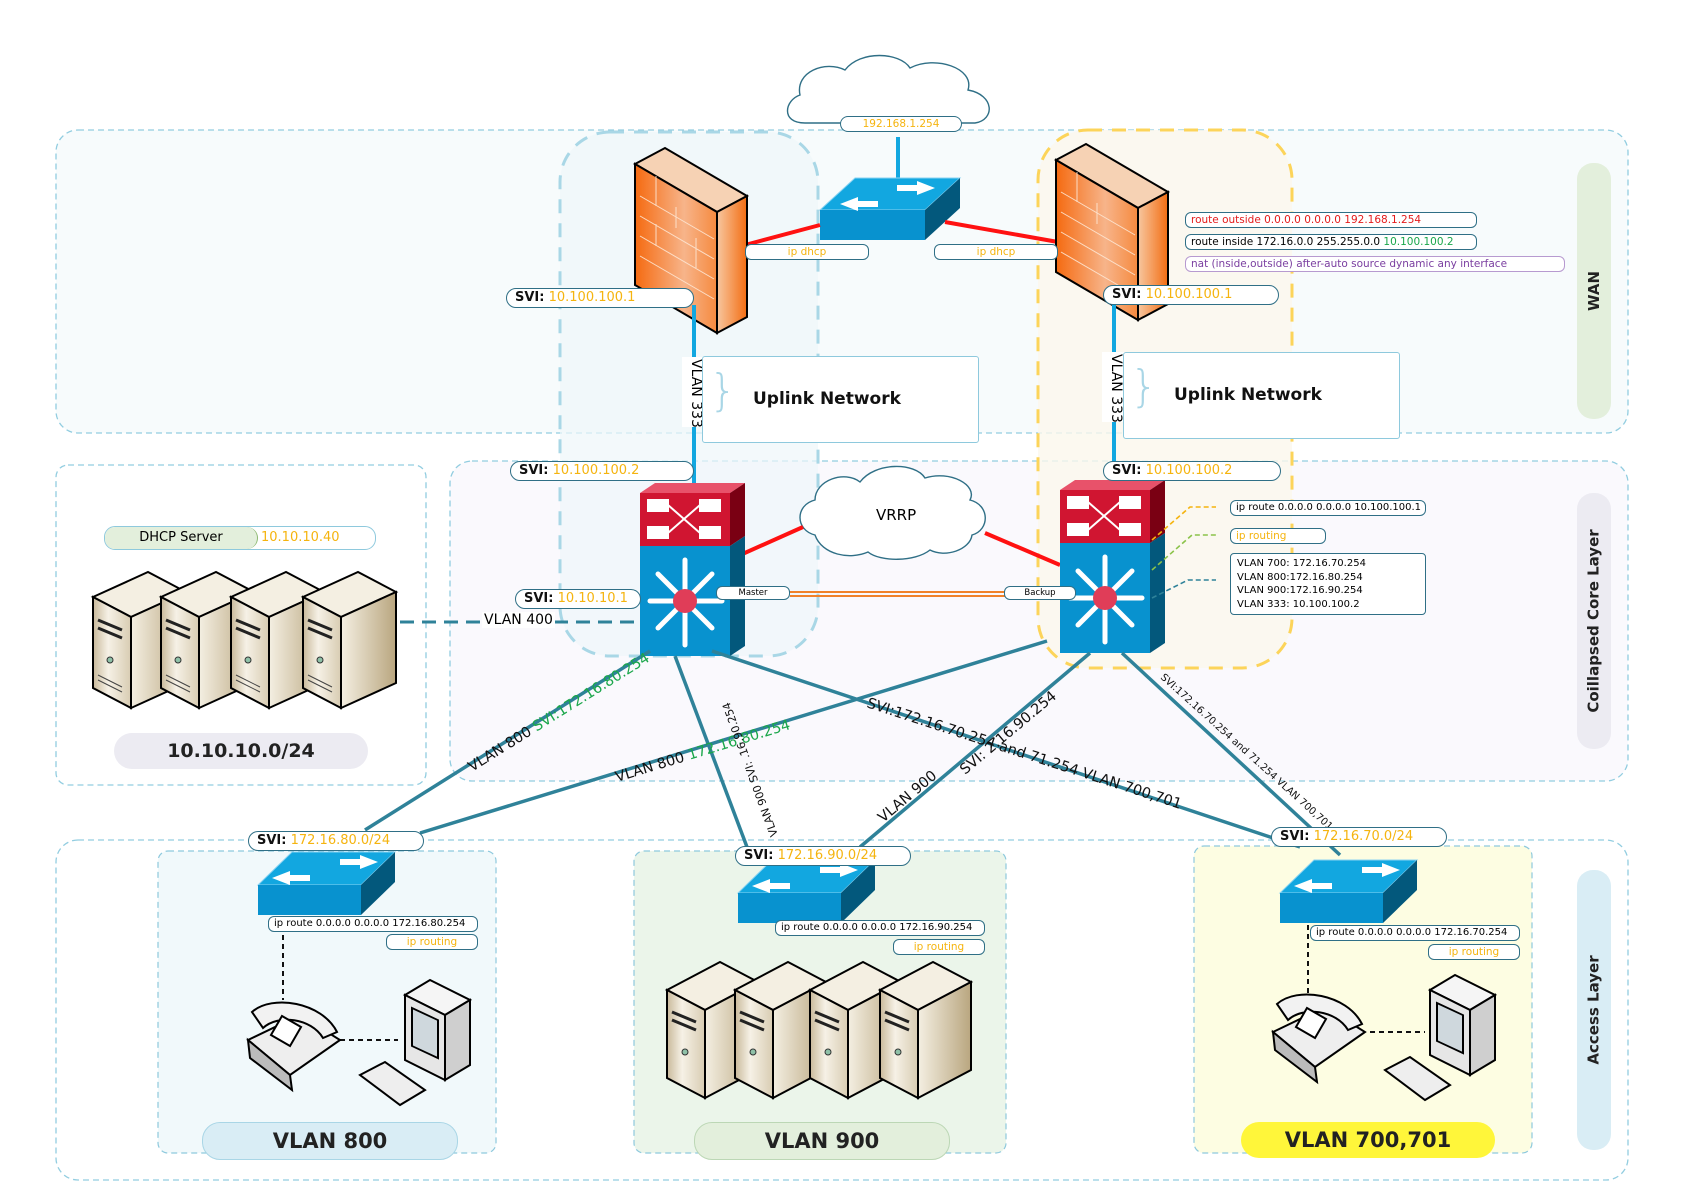 The image size is (1686, 1189). Describe the element at coordinates (432, 942) in the screenshot. I see `vlan800-ip-routing: ip routing` at that location.